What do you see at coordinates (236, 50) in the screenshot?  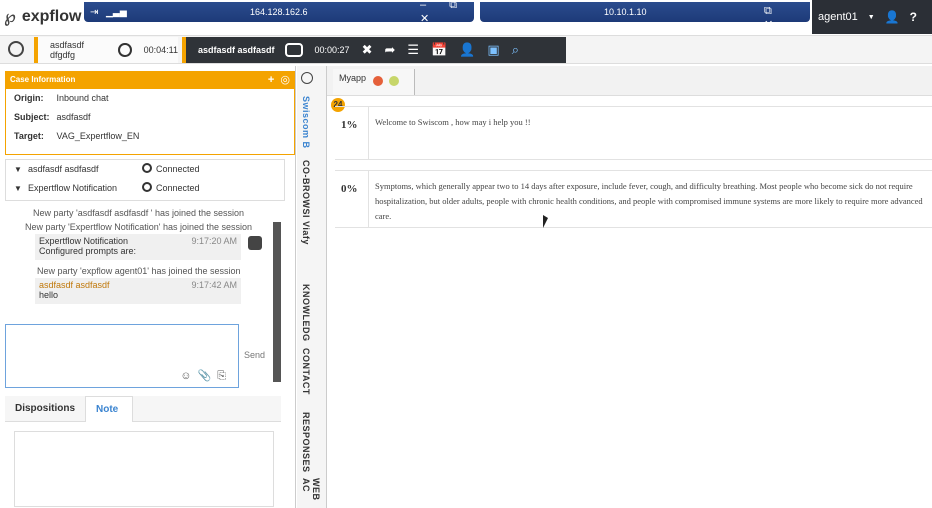 I see `interaction-name: asdfasdf asdfasdf` at bounding box center [236, 50].